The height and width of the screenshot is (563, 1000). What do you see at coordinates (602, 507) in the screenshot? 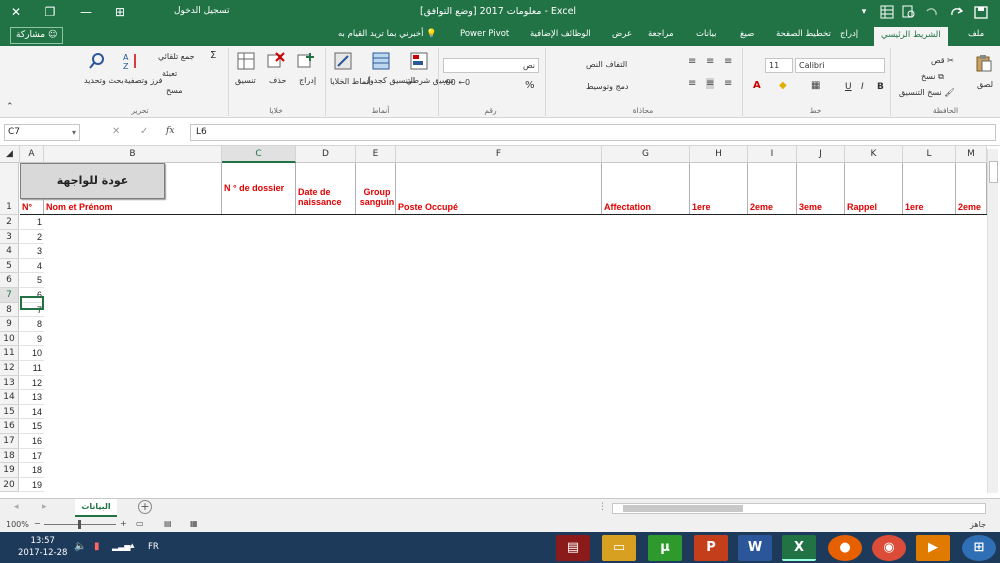
I see `split-handle-icon: ⋮` at bounding box center [602, 507].